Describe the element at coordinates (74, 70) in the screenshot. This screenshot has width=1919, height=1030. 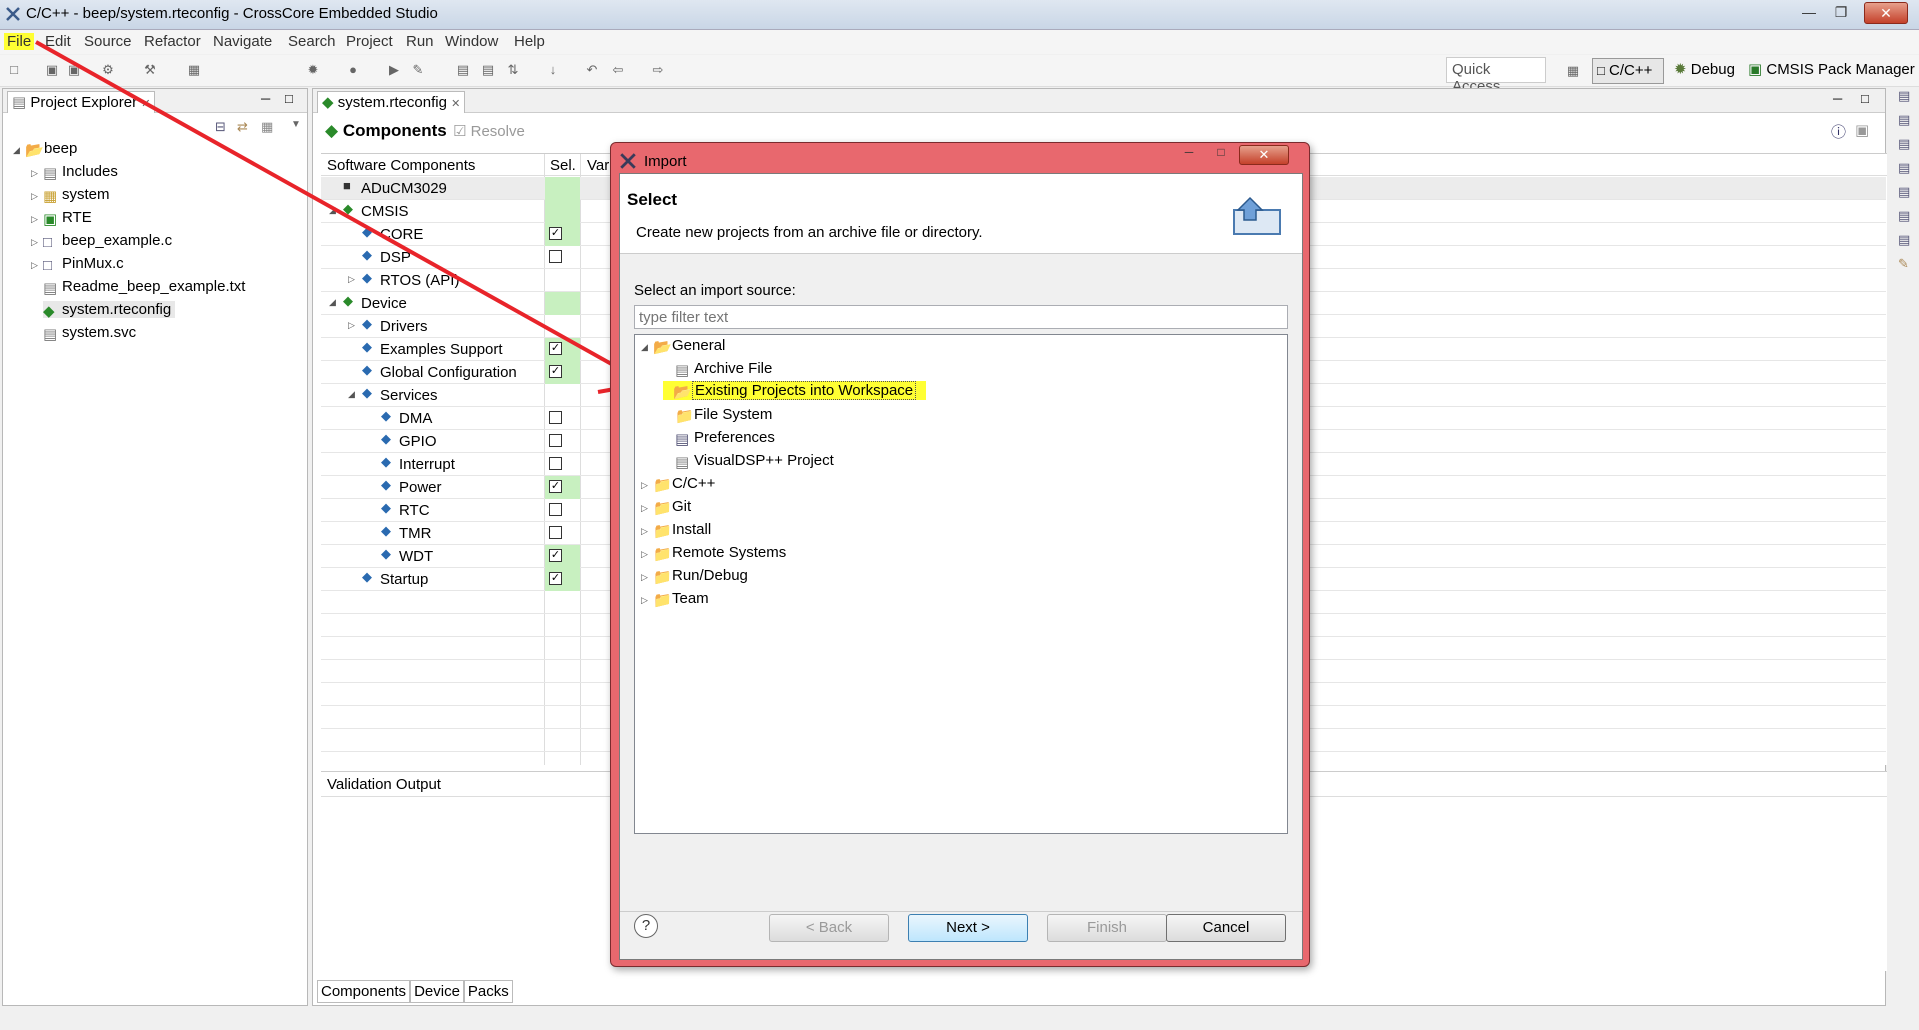
I see `save-all-icon: ▣` at that location.